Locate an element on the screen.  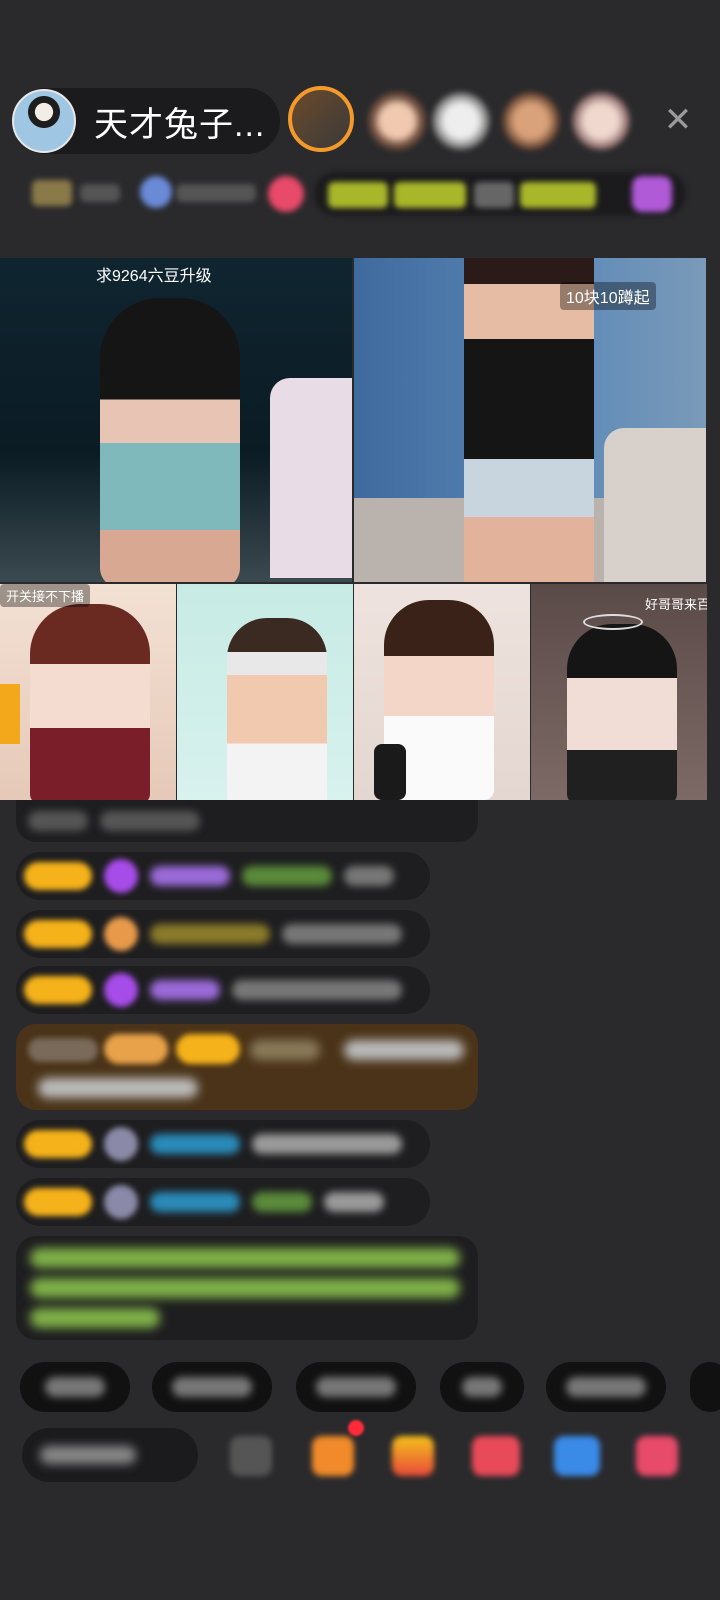
video-tile-main-left: 求9264六豆升级 is located at coordinates (176, 420).